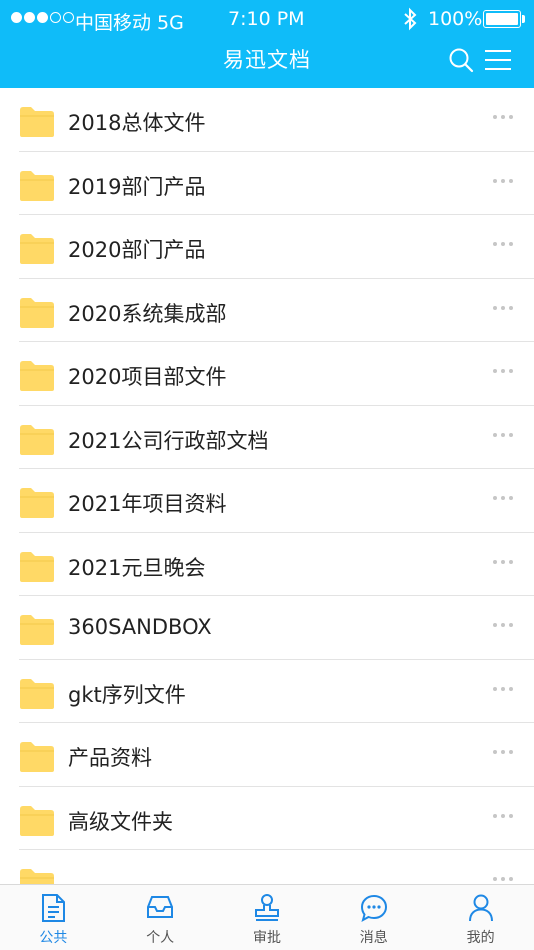  What do you see at coordinates (276, 310) in the screenshot?
I see `folder-row: 2020系统集成部` at bounding box center [276, 310].